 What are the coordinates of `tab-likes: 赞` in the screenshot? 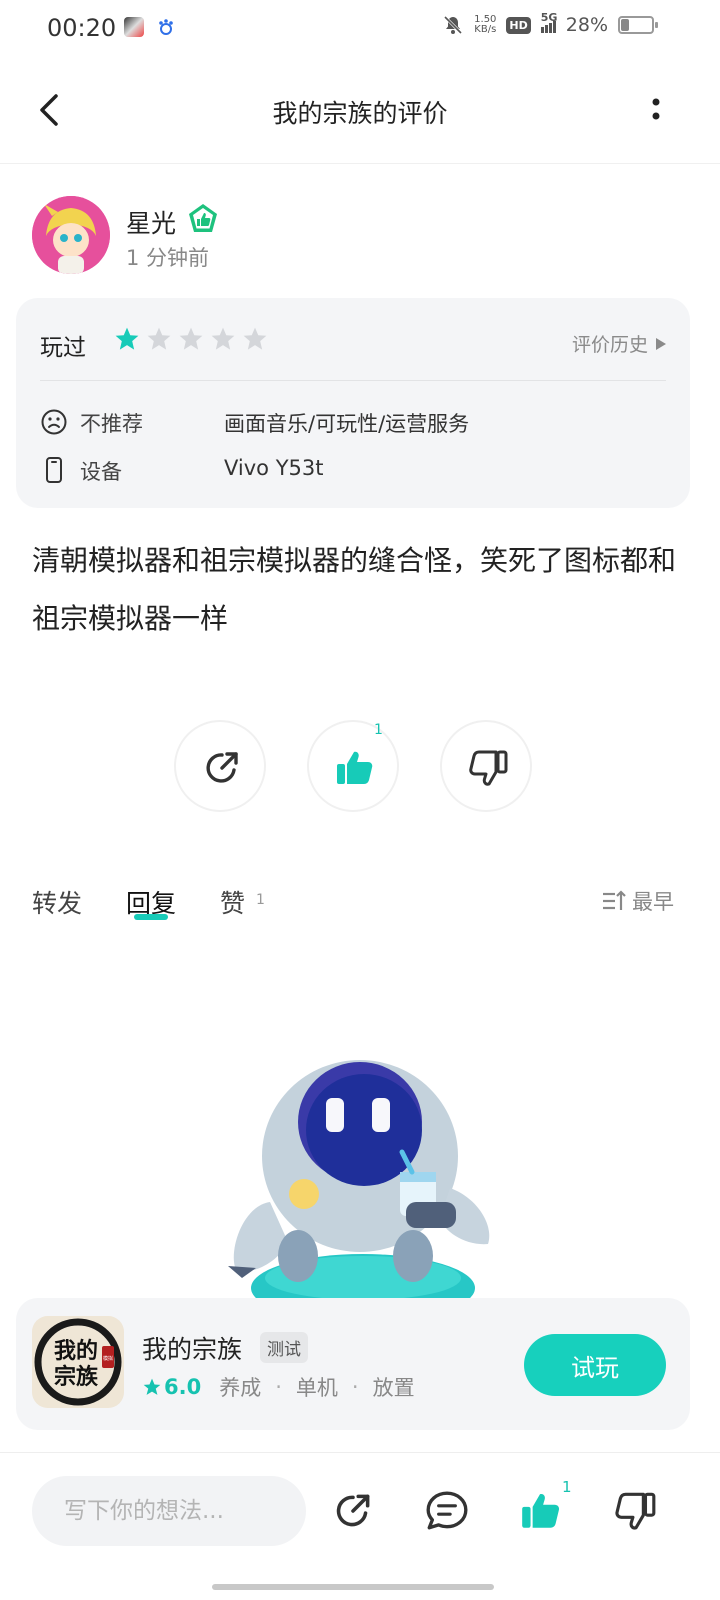 It's located at (232, 902).